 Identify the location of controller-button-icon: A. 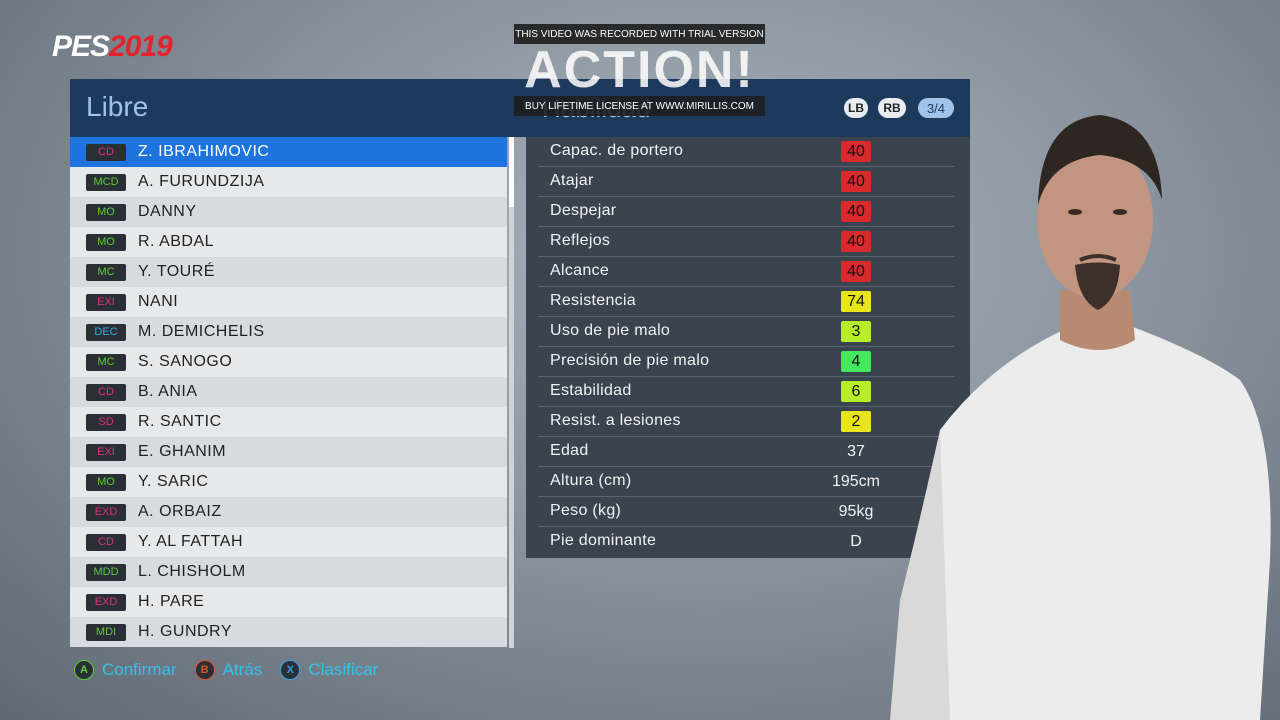
(84, 670).